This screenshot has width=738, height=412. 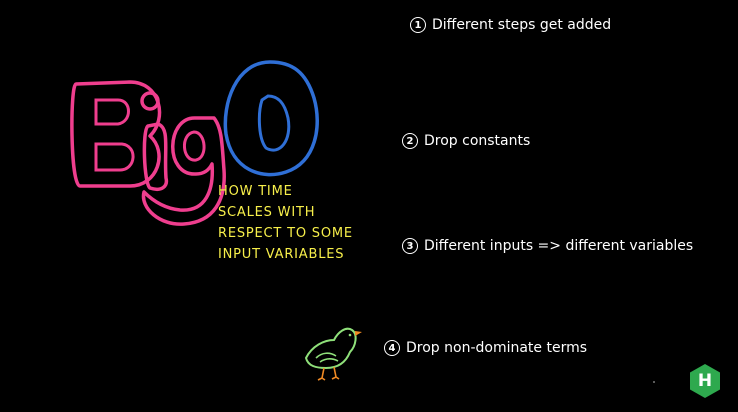 What do you see at coordinates (285, 233) in the screenshot?
I see `subtitle-line: RESPECT TO SOME` at bounding box center [285, 233].